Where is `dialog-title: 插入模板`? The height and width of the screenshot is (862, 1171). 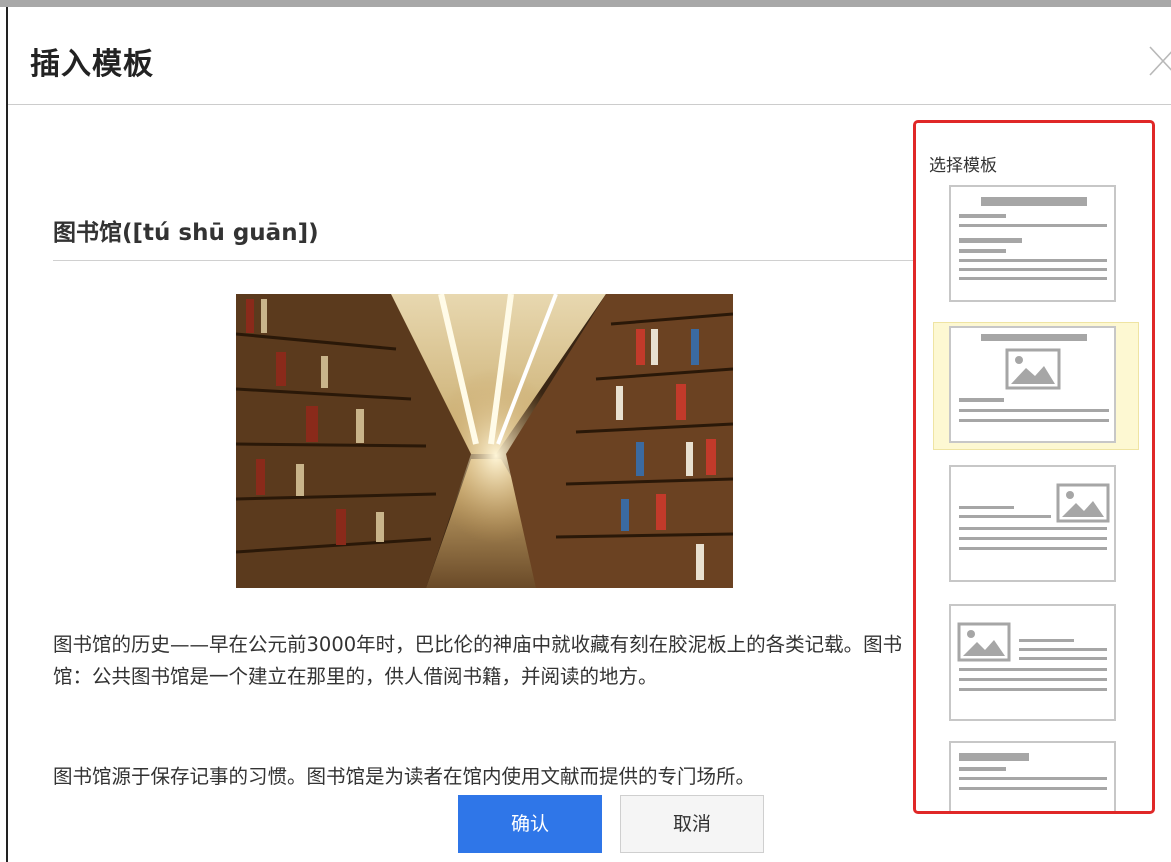
dialog-title: 插入模板 is located at coordinates (92, 64).